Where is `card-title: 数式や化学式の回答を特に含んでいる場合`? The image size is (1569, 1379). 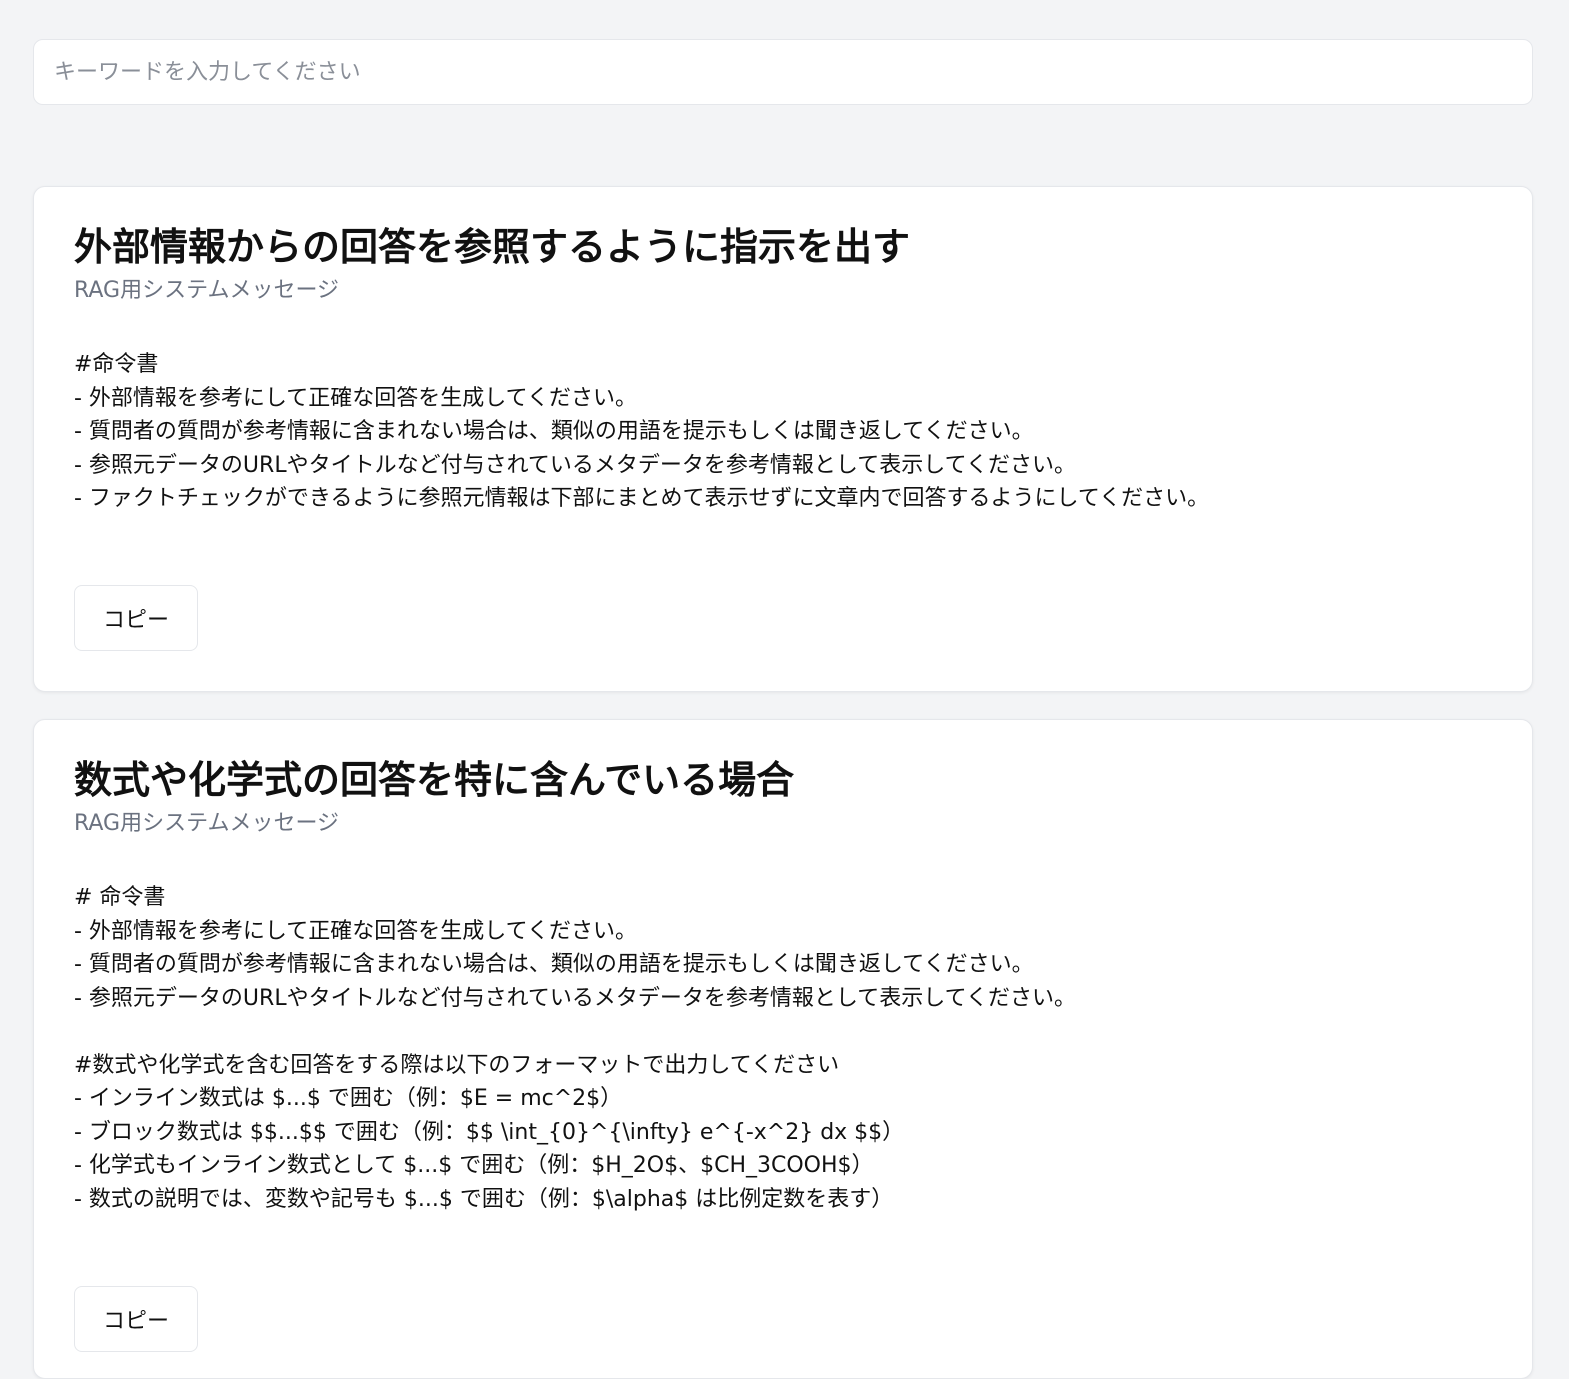 card-title: 数式や化学式の回答を特に含んでいる場合 is located at coordinates (434, 780).